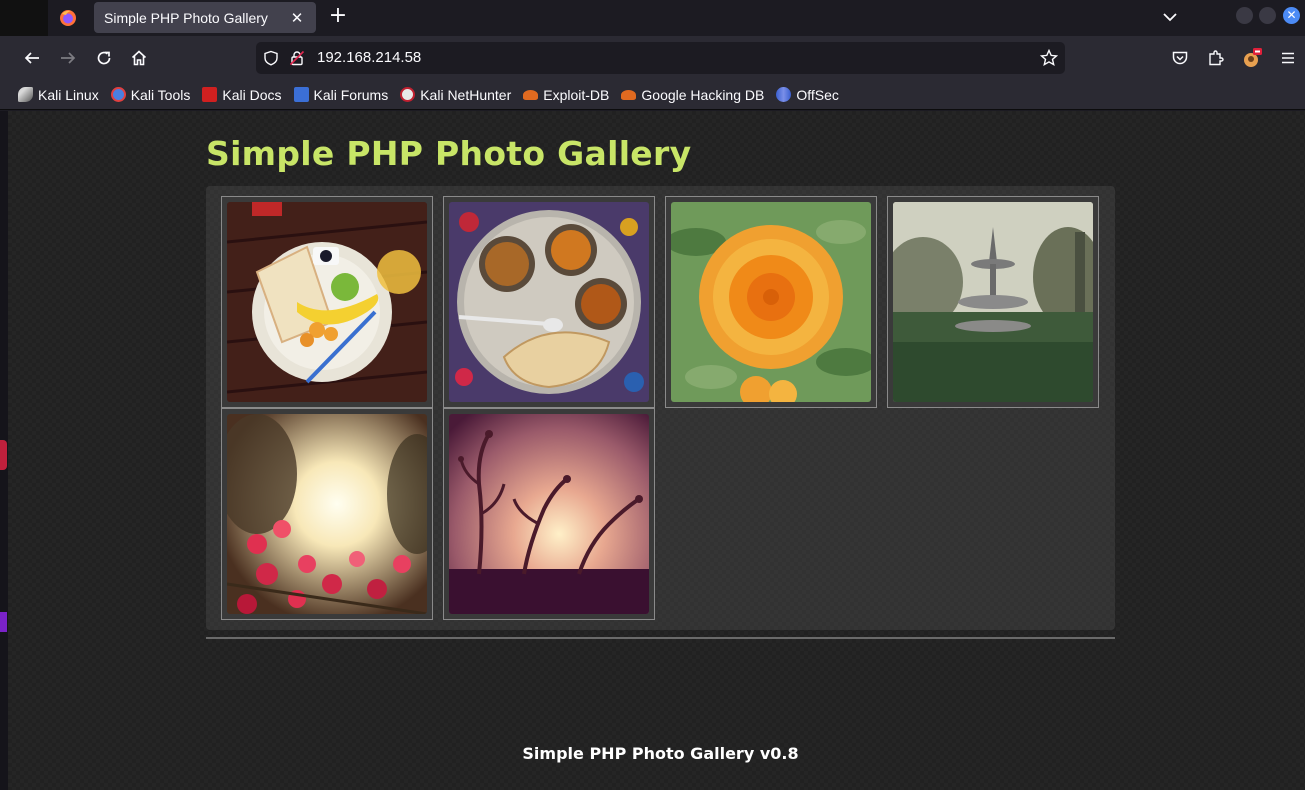 Image resolution: width=1305 pixels, height=790 pixels. I want to click on address-bar: 192.168.214.58, so click(660, 58).